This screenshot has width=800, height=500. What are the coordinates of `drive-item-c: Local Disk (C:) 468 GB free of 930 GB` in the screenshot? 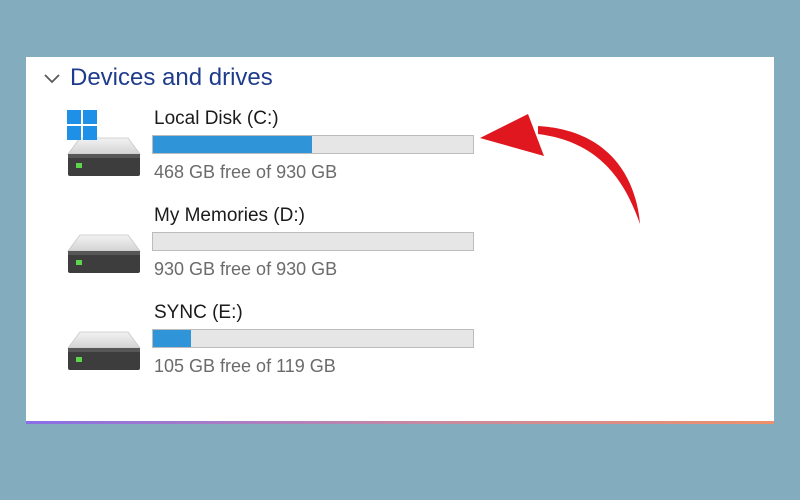 It's located at (280, 148).